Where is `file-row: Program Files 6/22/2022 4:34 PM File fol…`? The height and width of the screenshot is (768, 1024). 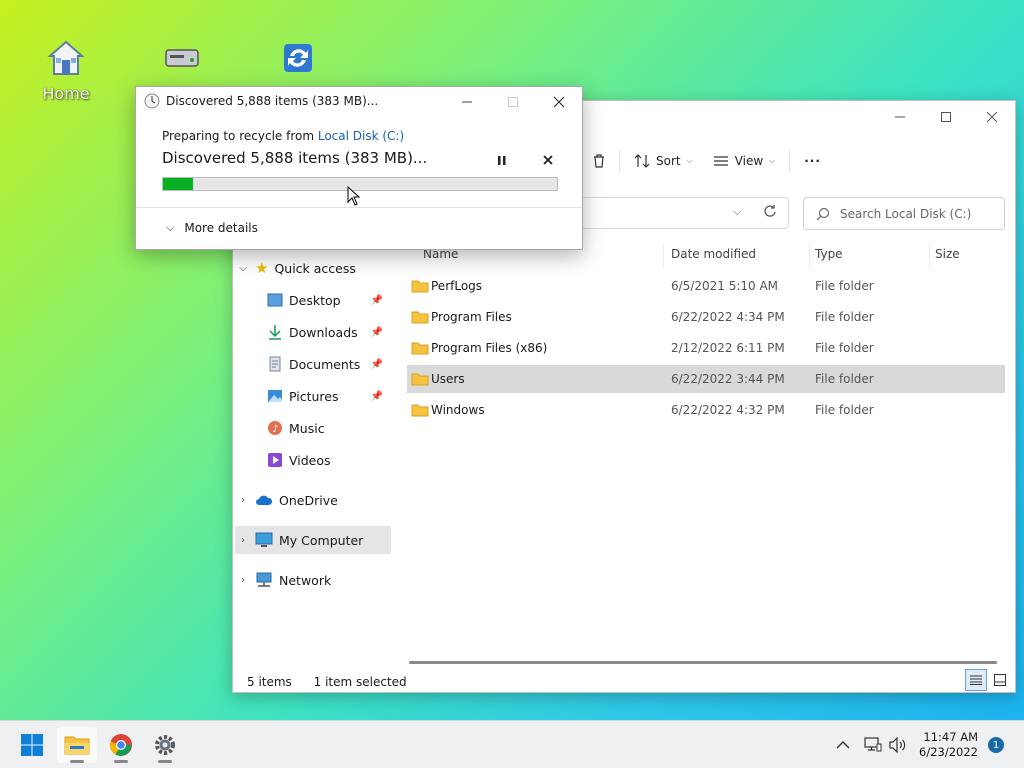 file-row: Program Files 6/22/2022 4:34 PM File fol… is located at coordinates (706, 317).